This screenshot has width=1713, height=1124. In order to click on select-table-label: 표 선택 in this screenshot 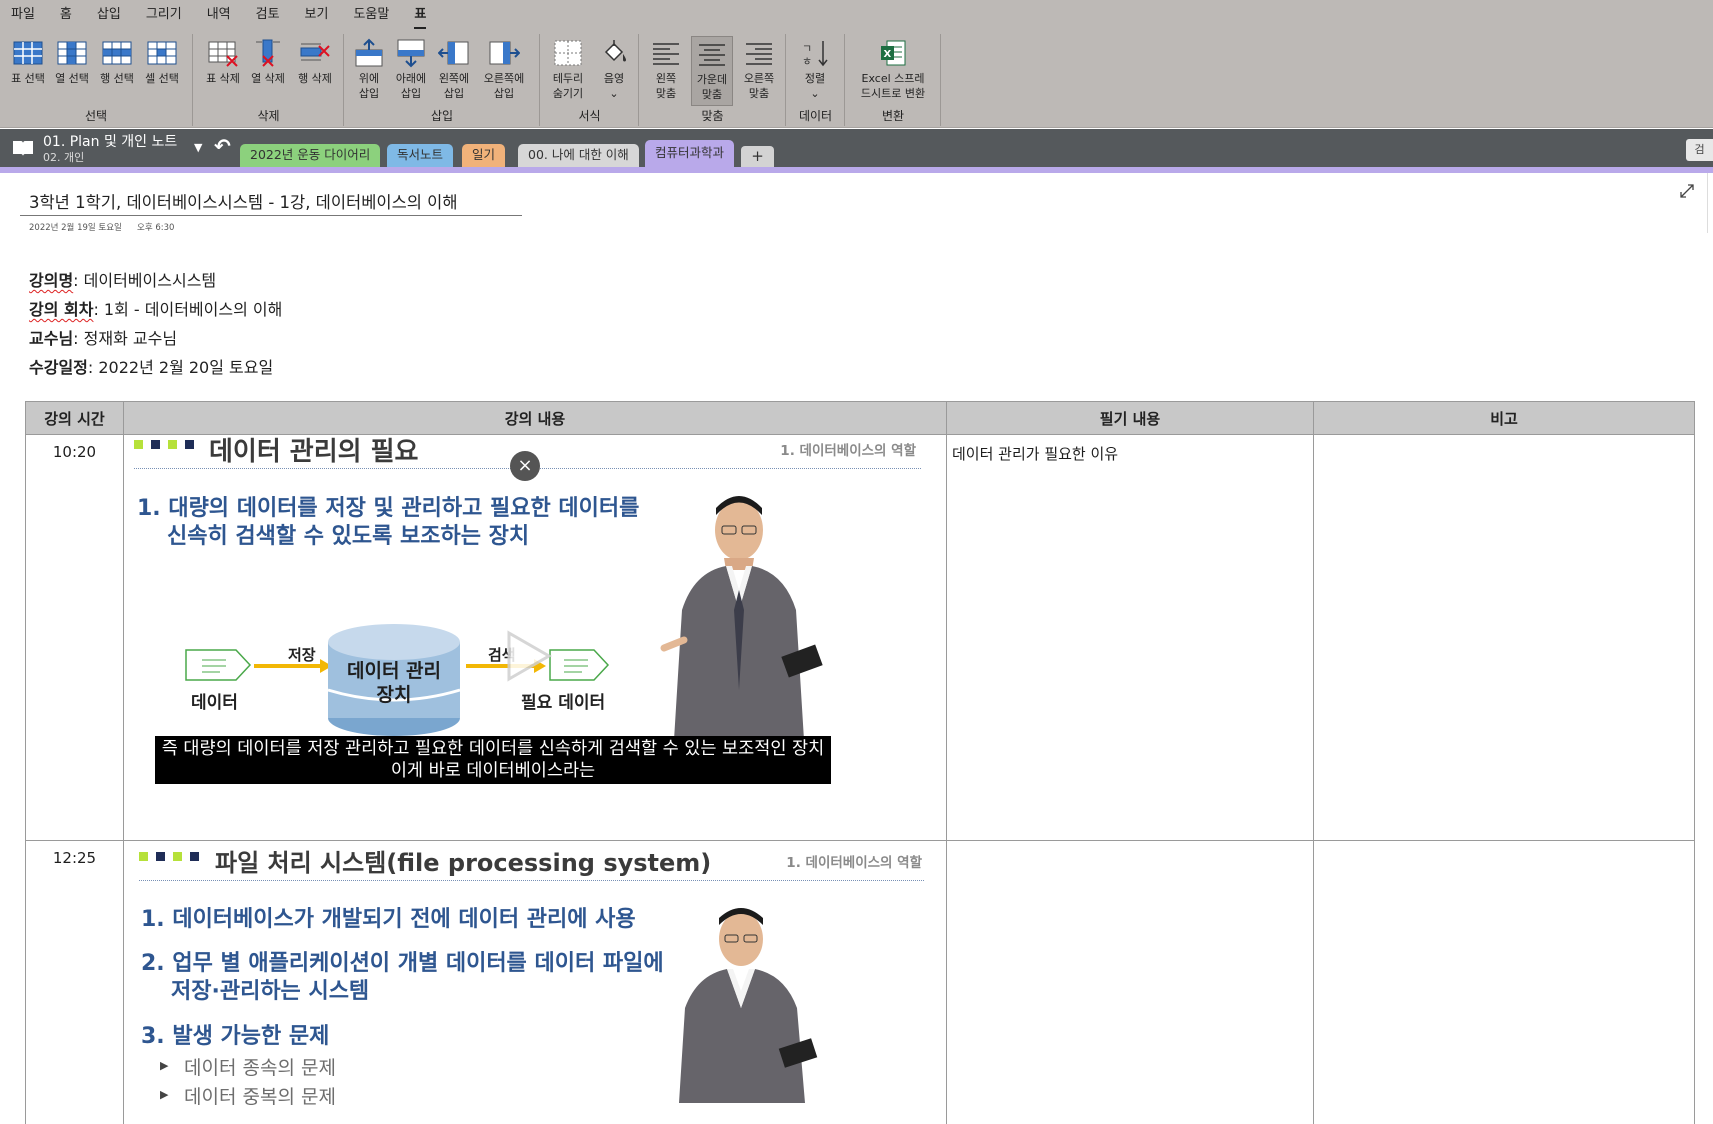, I will do `click(28, 78)`.